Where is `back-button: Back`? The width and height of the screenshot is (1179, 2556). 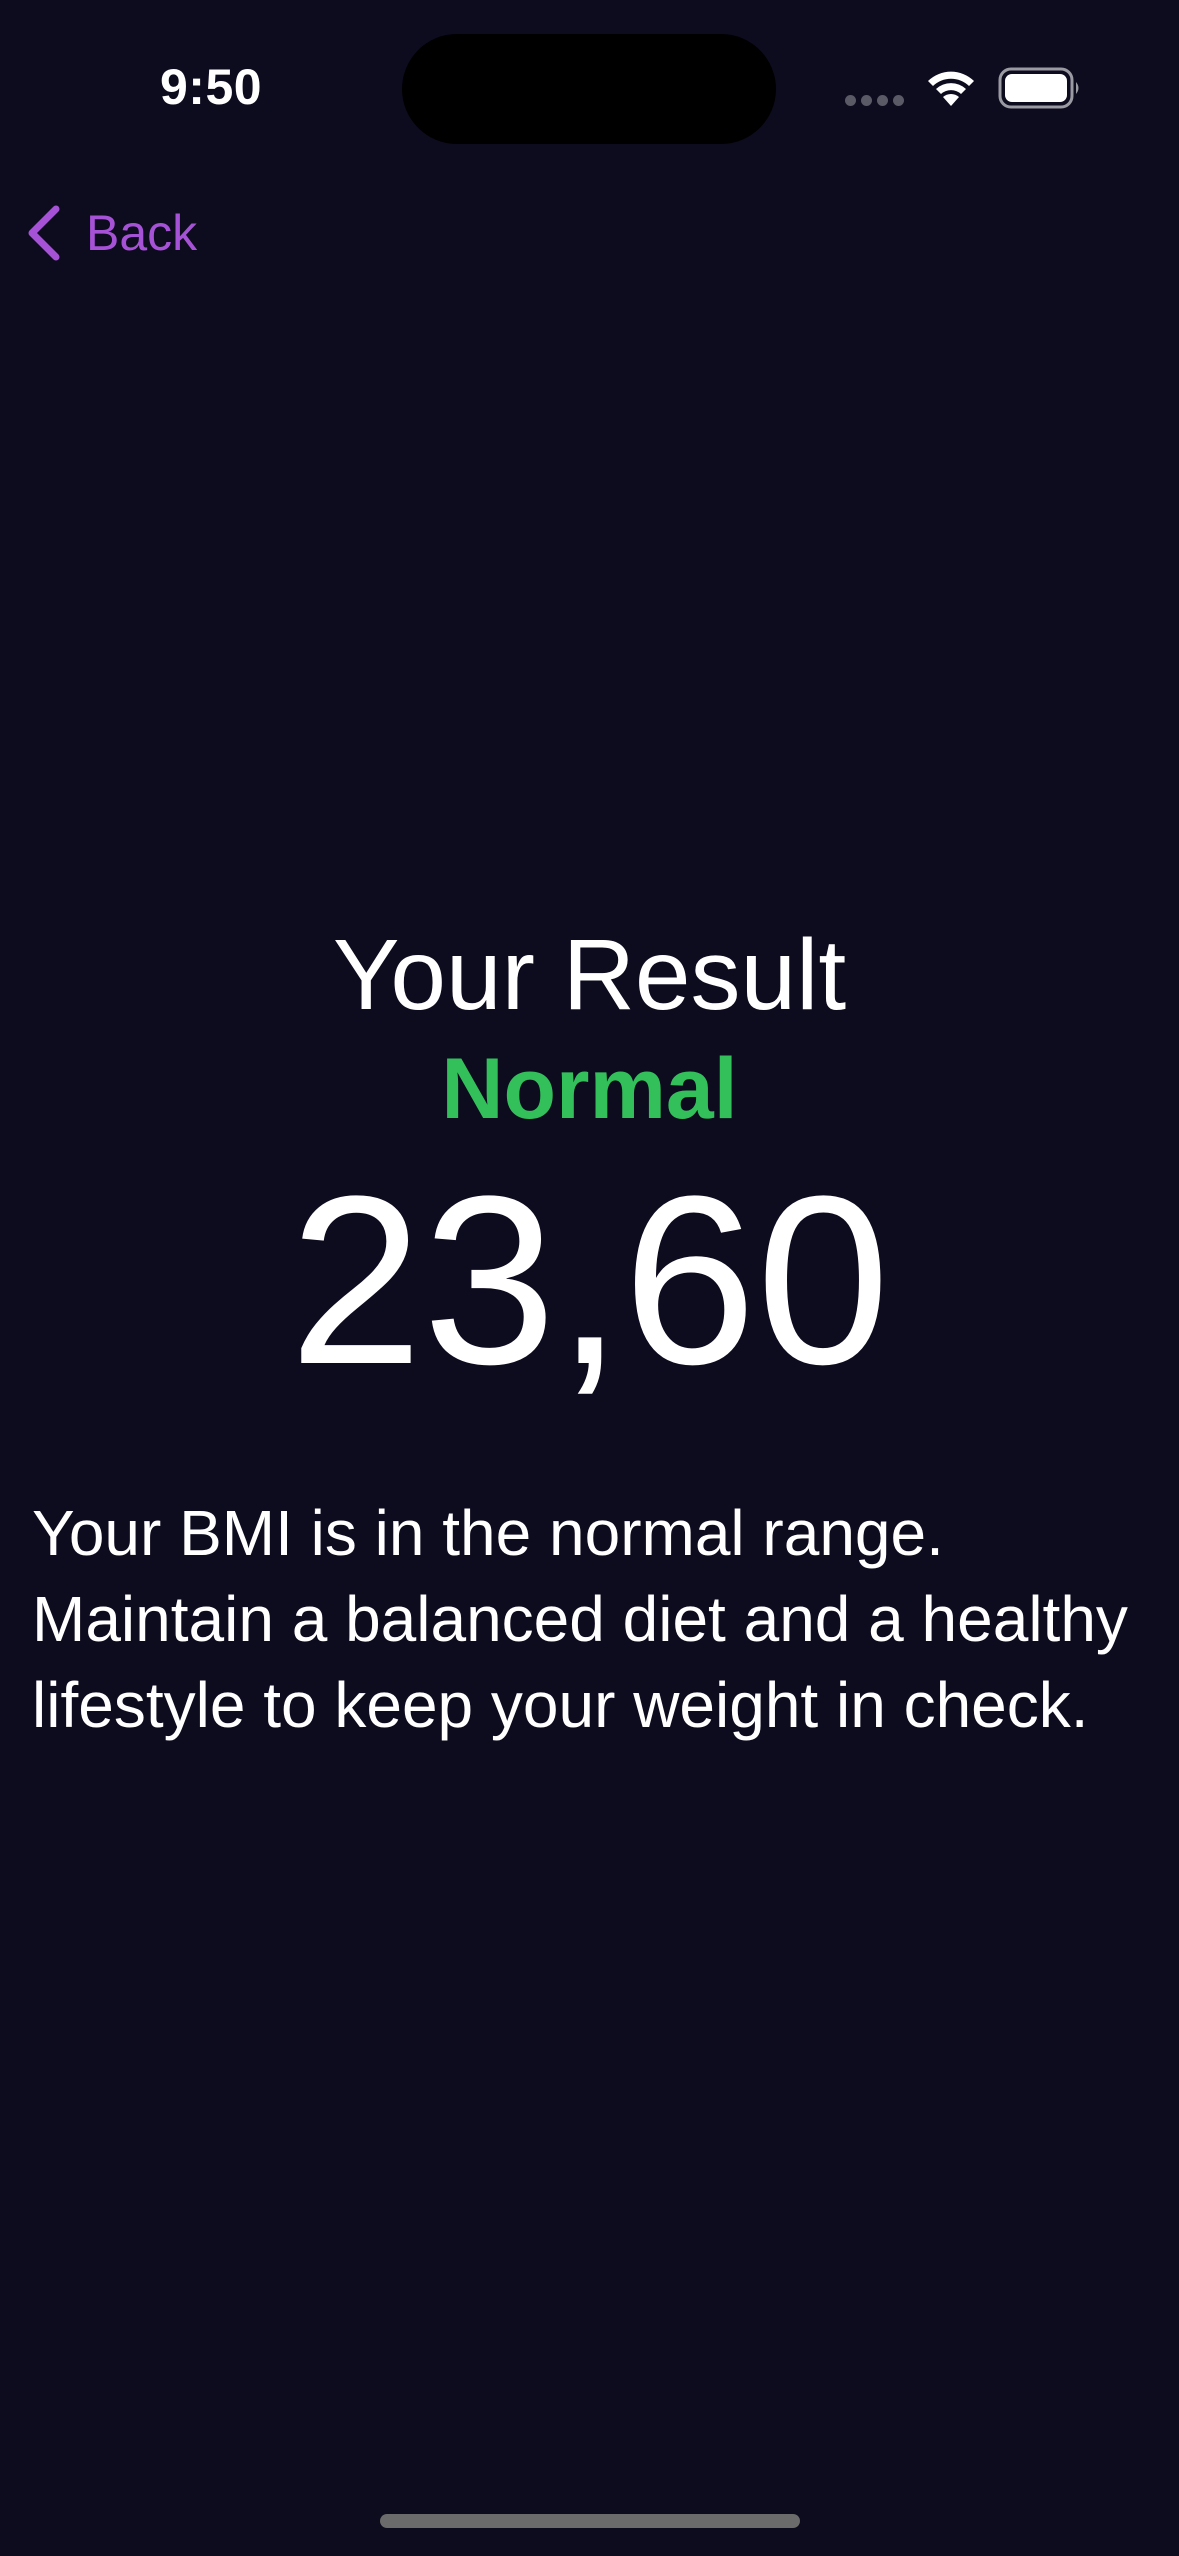 back-button: Back is located at coordinates (110, 233).